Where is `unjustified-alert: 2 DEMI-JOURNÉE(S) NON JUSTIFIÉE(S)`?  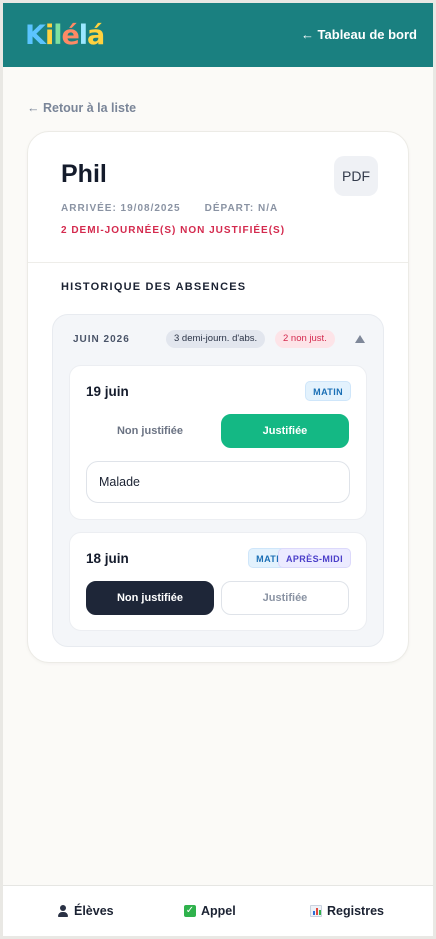
unjustified-alert: 2 DEMI-JOURNÉE(S) NON JUSTIFIÉE(S) is located at coordinates (173, 230).